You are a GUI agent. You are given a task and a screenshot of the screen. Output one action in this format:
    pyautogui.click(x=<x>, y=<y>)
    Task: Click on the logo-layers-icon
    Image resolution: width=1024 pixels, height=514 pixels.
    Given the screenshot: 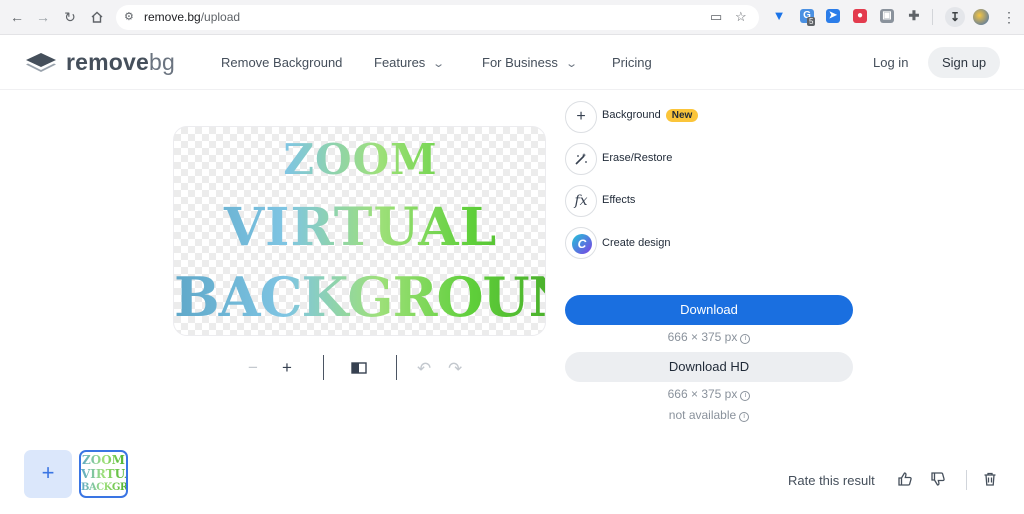 What is the action you would take?
    pyautogui.click(x=41, y=62)
    